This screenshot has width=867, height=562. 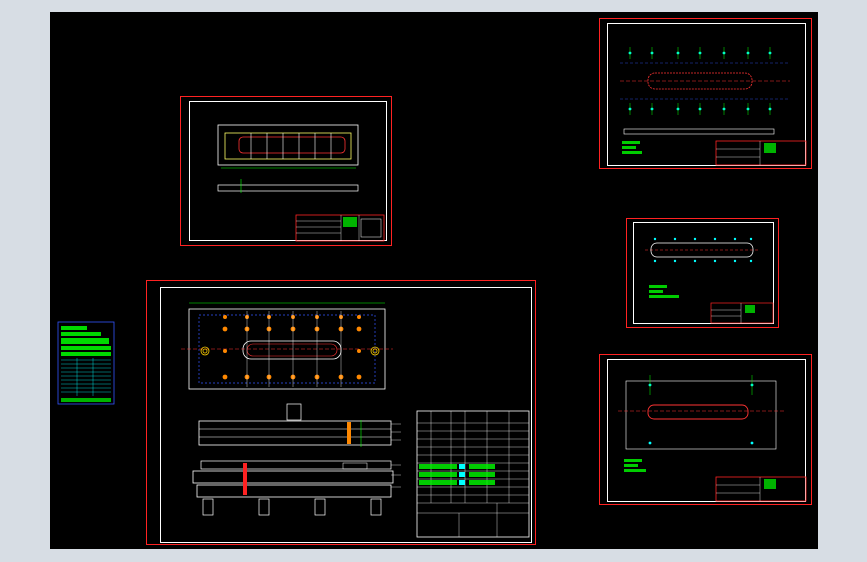 I want to click on left-bom-geometry, so click(x=86, y=363).